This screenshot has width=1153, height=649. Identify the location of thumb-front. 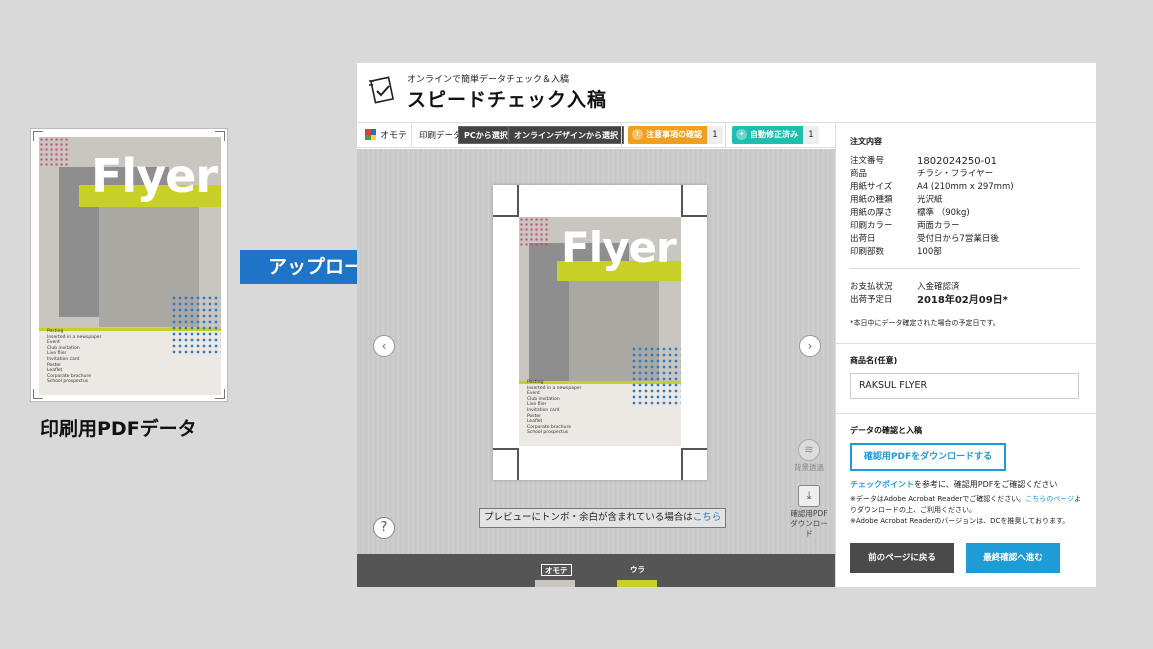
(555, 583).